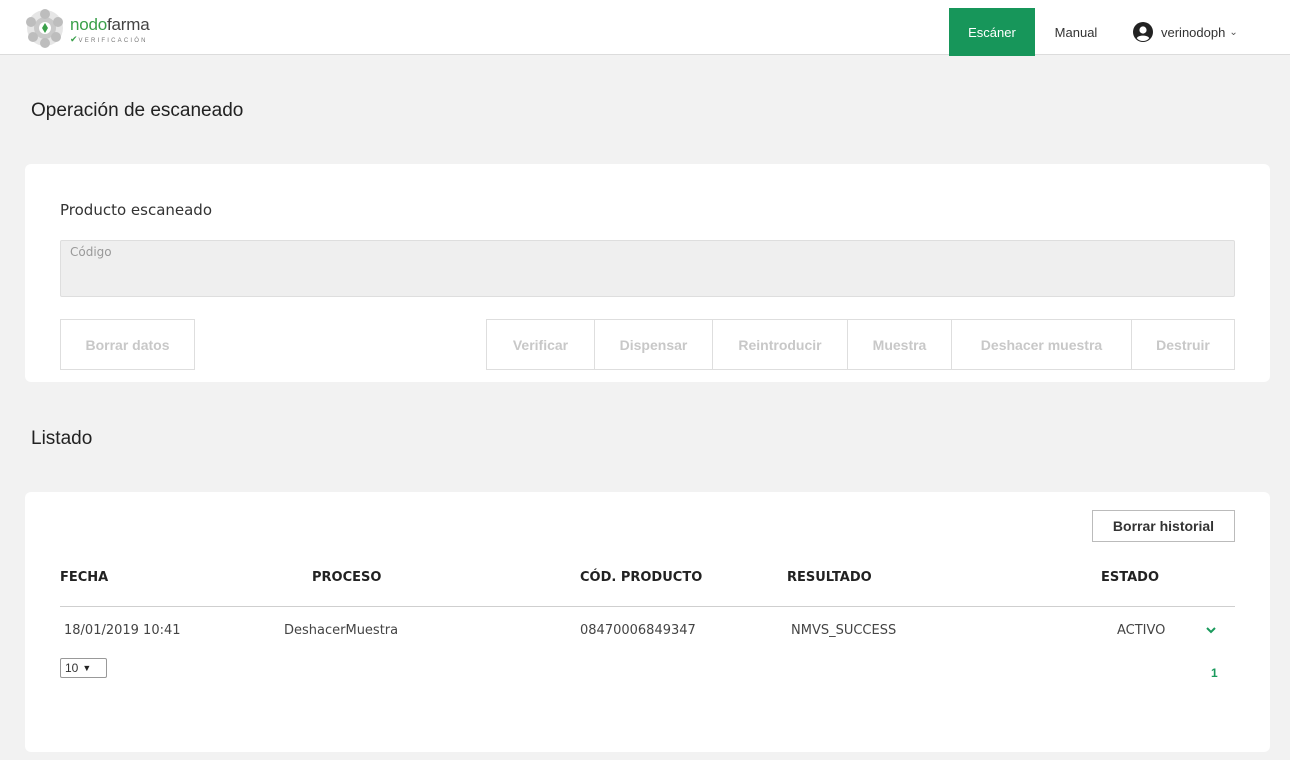 The height and width of the screenshot is (760, 1290). Describe the element at coordinates (84, 577) in the screenshot. I see `column-header-fecha: FECHA` at that location.